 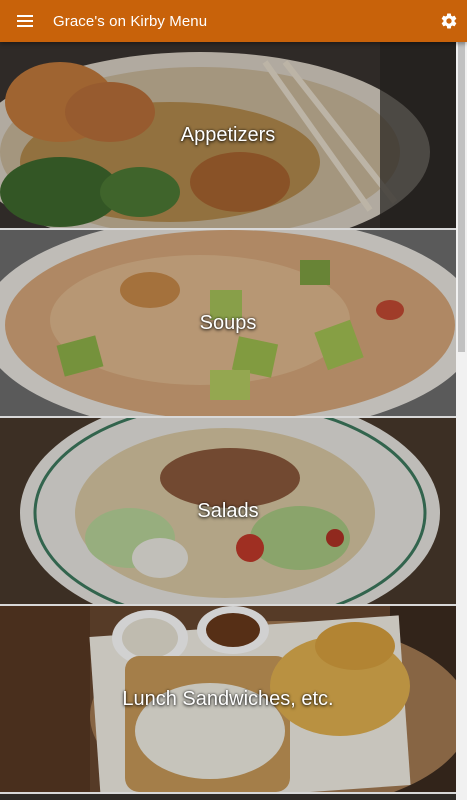 I want to click on category-label: Appetizers, so click(x=228, y=134).